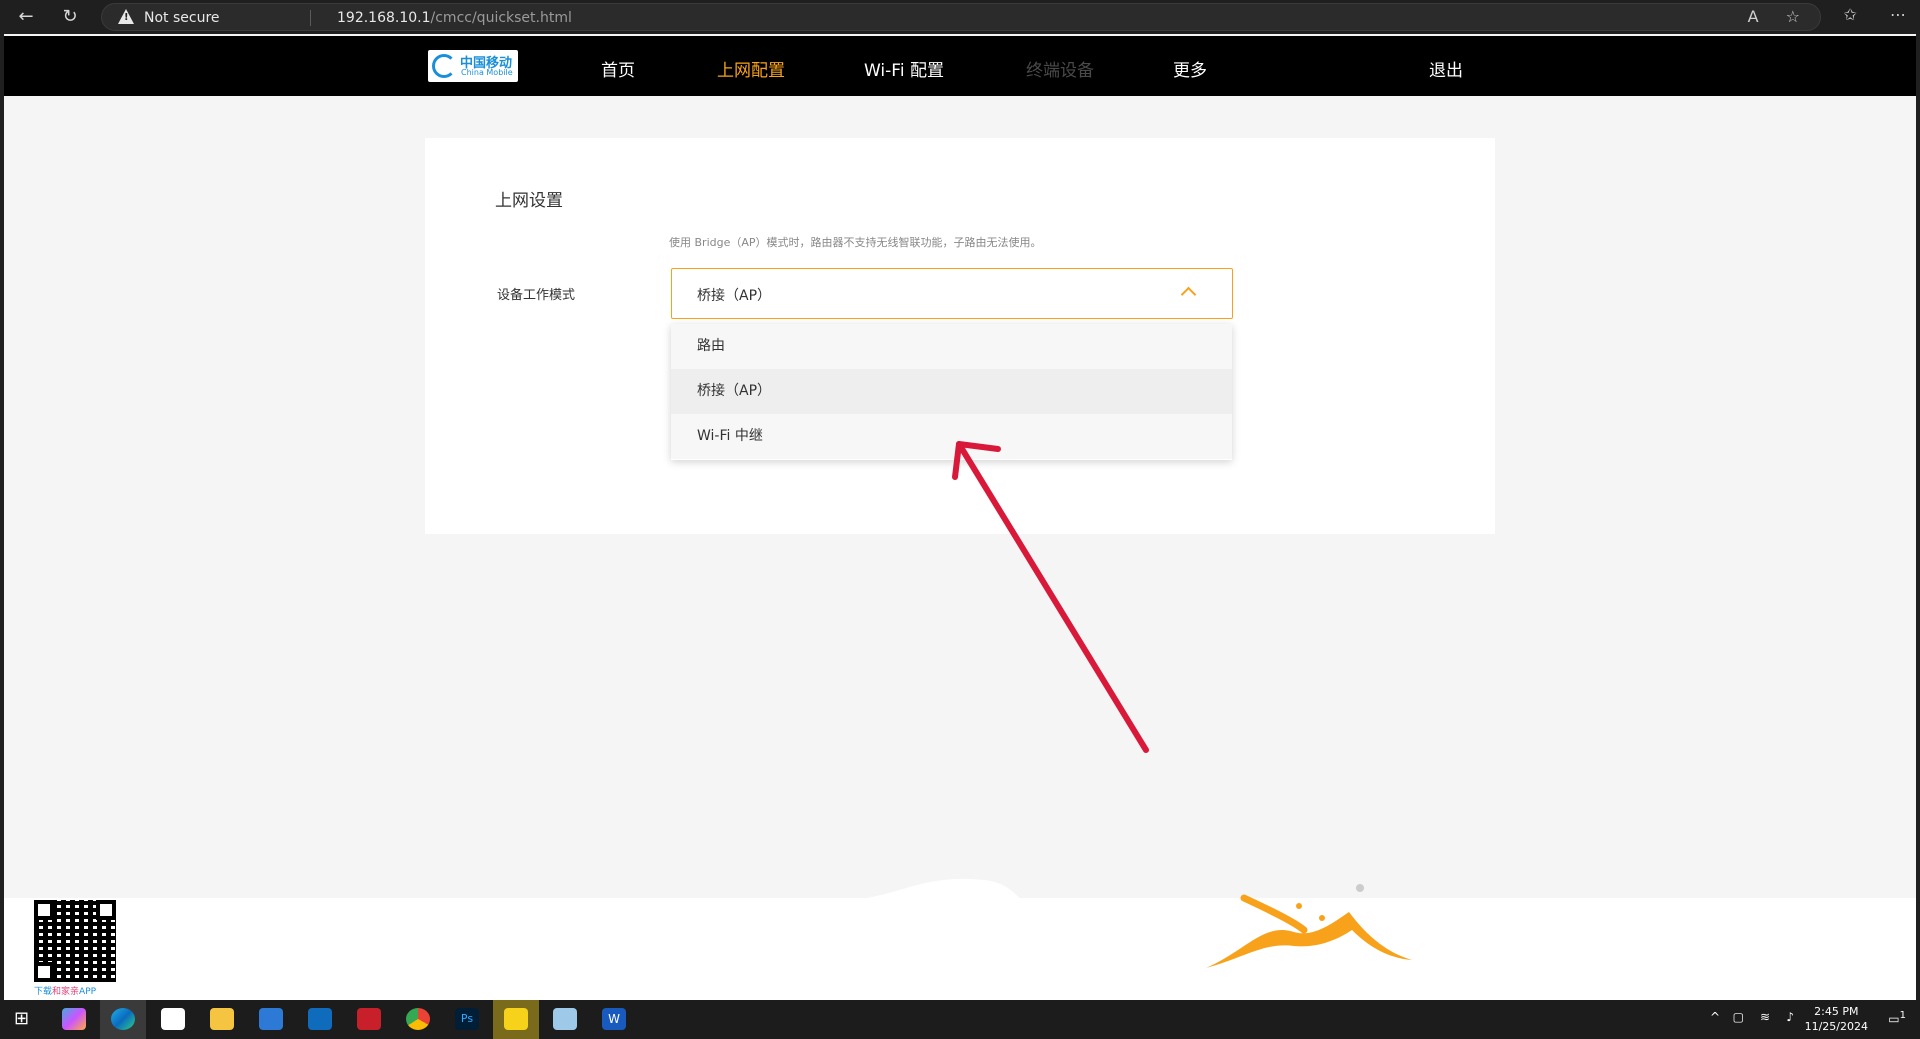 Image resolution: width=1920 pixels, height=1039 pixels. I want to click on address-actions: A ☆, so click(1763, 16).